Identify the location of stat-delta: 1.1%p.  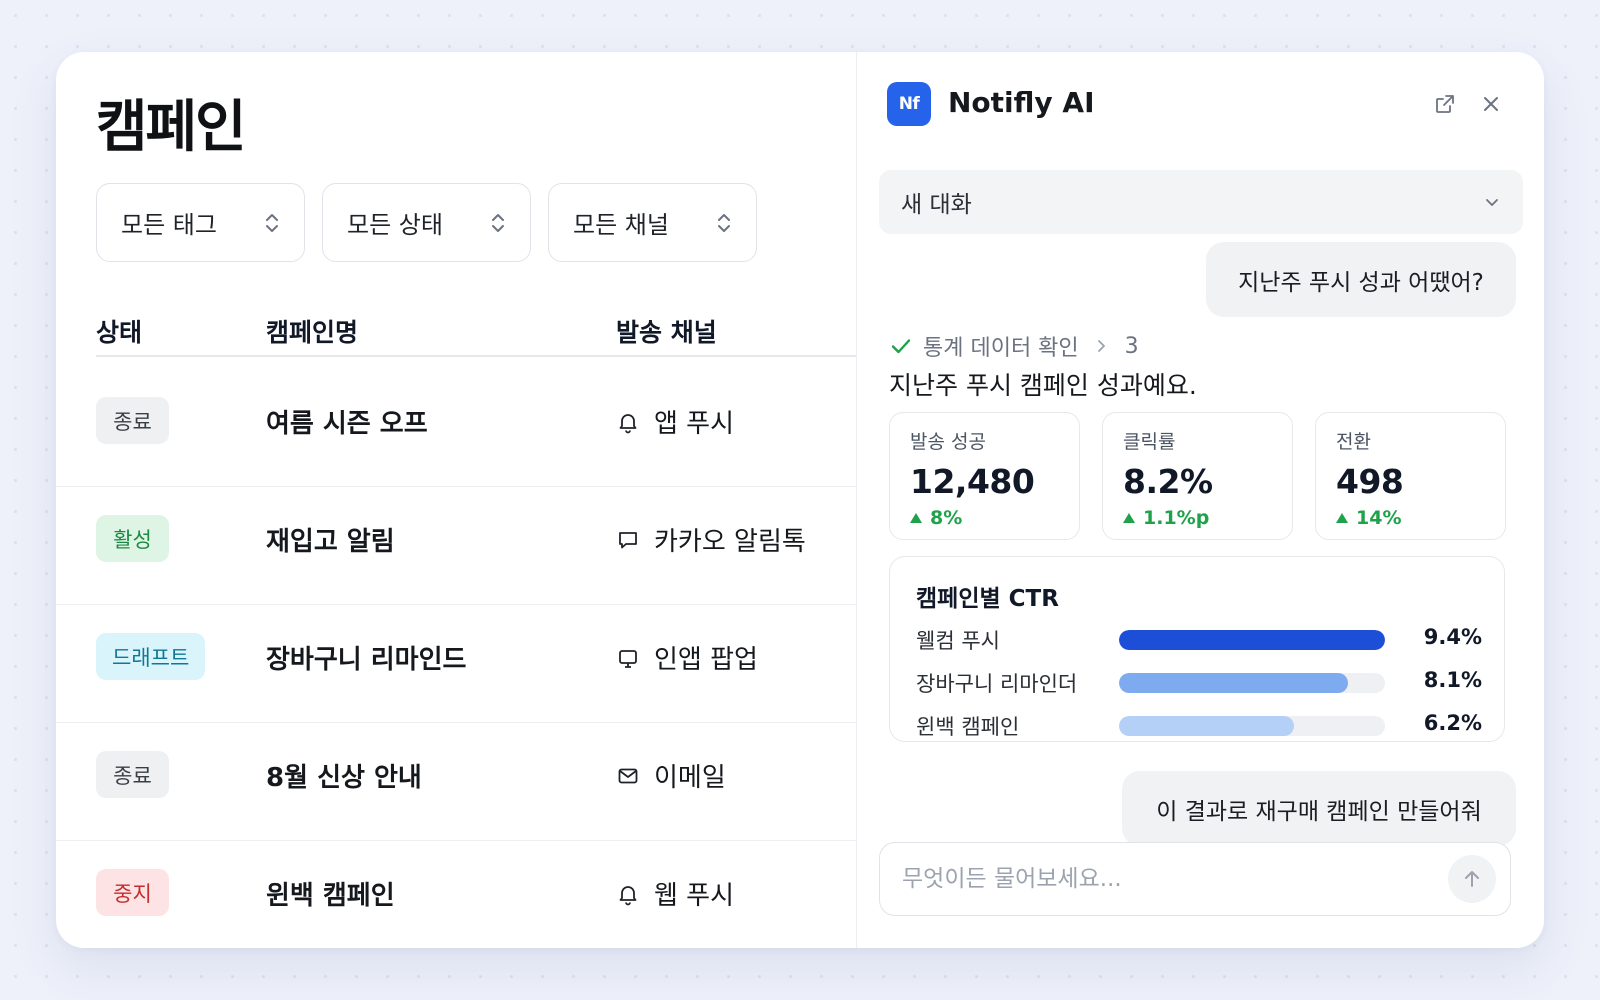
(1207, 518).